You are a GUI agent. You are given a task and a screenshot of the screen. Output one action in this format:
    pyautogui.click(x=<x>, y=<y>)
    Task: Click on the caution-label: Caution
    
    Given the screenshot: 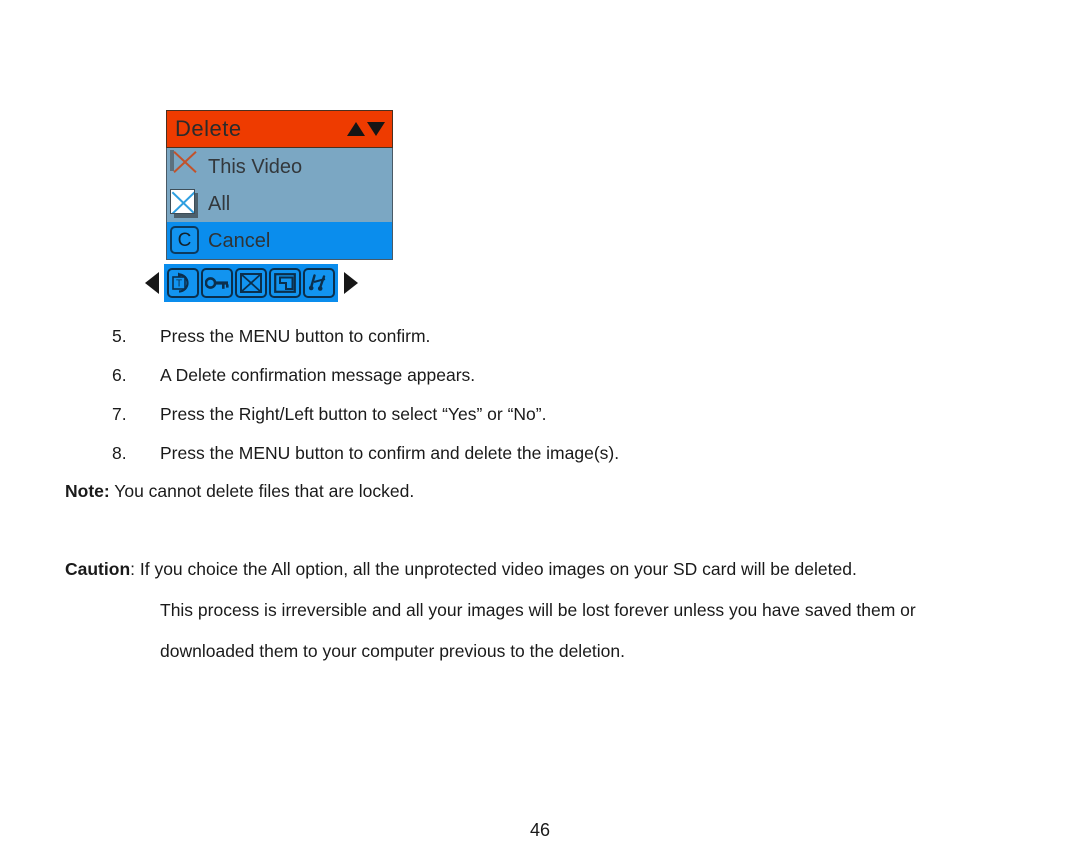 What is the action you would take?
    pyautogui.click(x=98, y=569)
    